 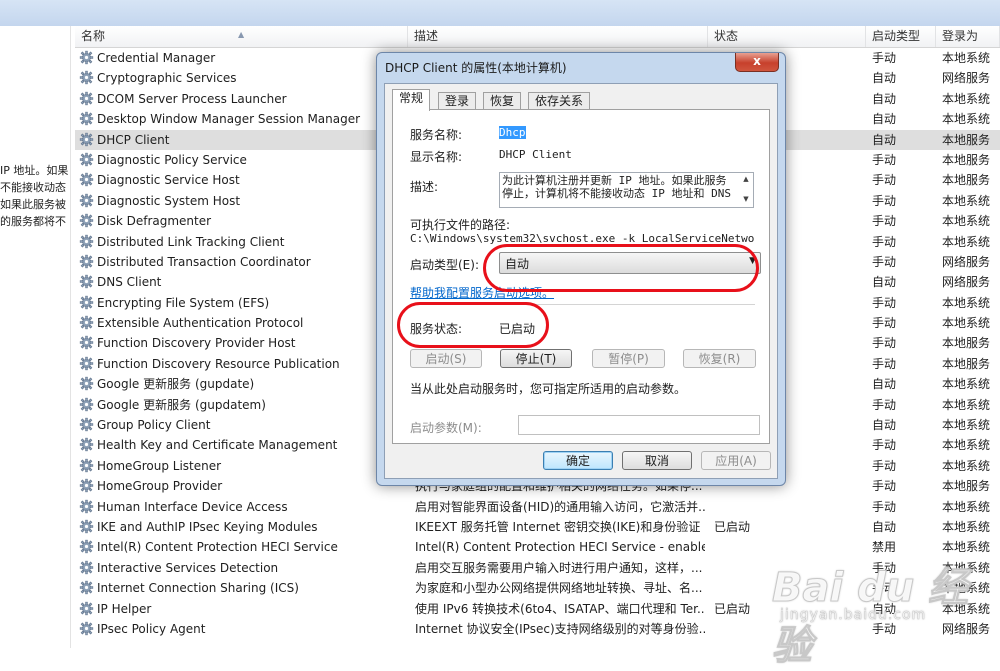 What do you see at coordinates (853, 615) in the screenshot?
I see `watermark-url: jingyan.baidu.com` at bounding box center [853, 615].